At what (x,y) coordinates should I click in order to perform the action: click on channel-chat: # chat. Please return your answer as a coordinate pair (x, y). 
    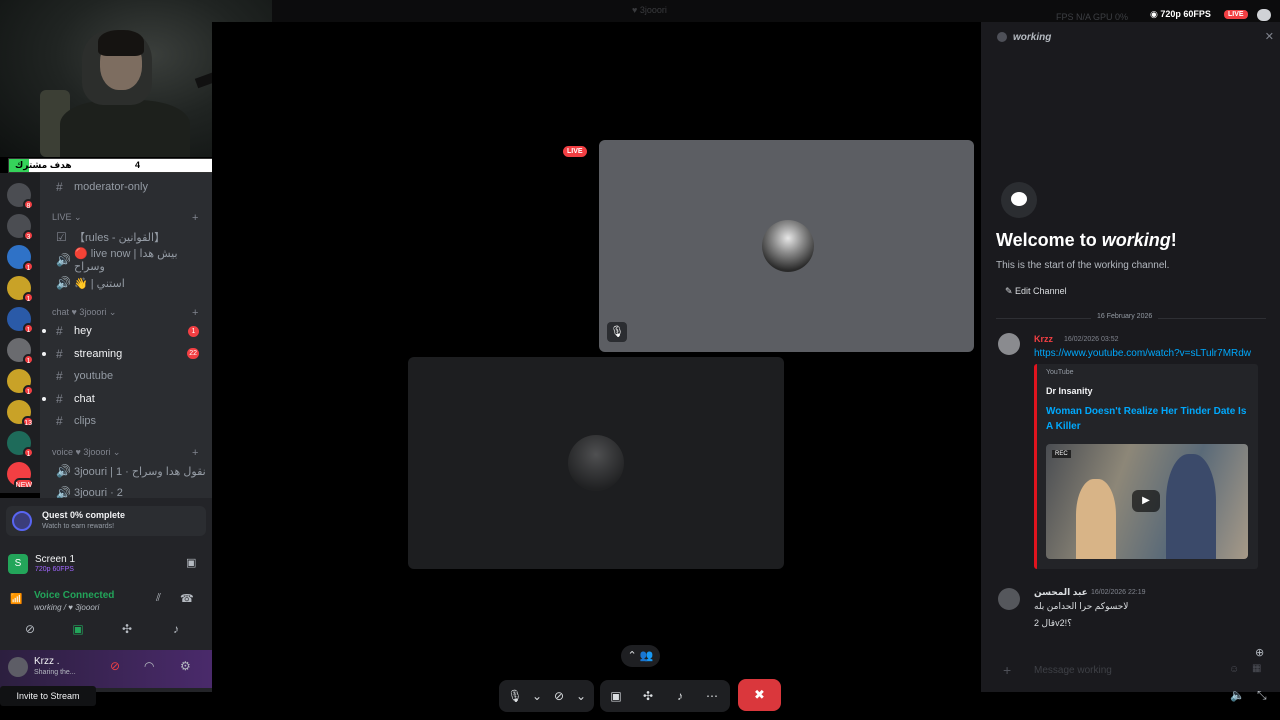
    Looking at the image, I should click on (124, 399).